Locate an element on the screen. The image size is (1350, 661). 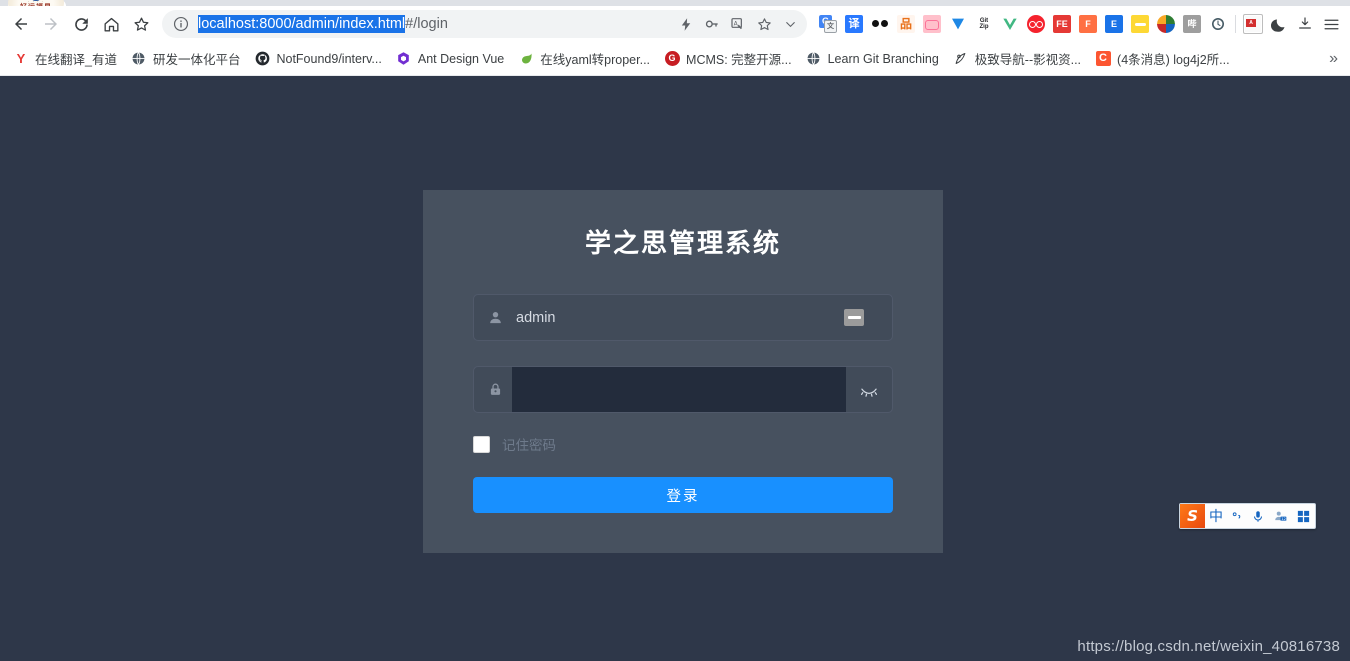
v-icon is located at coordinates (958, 24).